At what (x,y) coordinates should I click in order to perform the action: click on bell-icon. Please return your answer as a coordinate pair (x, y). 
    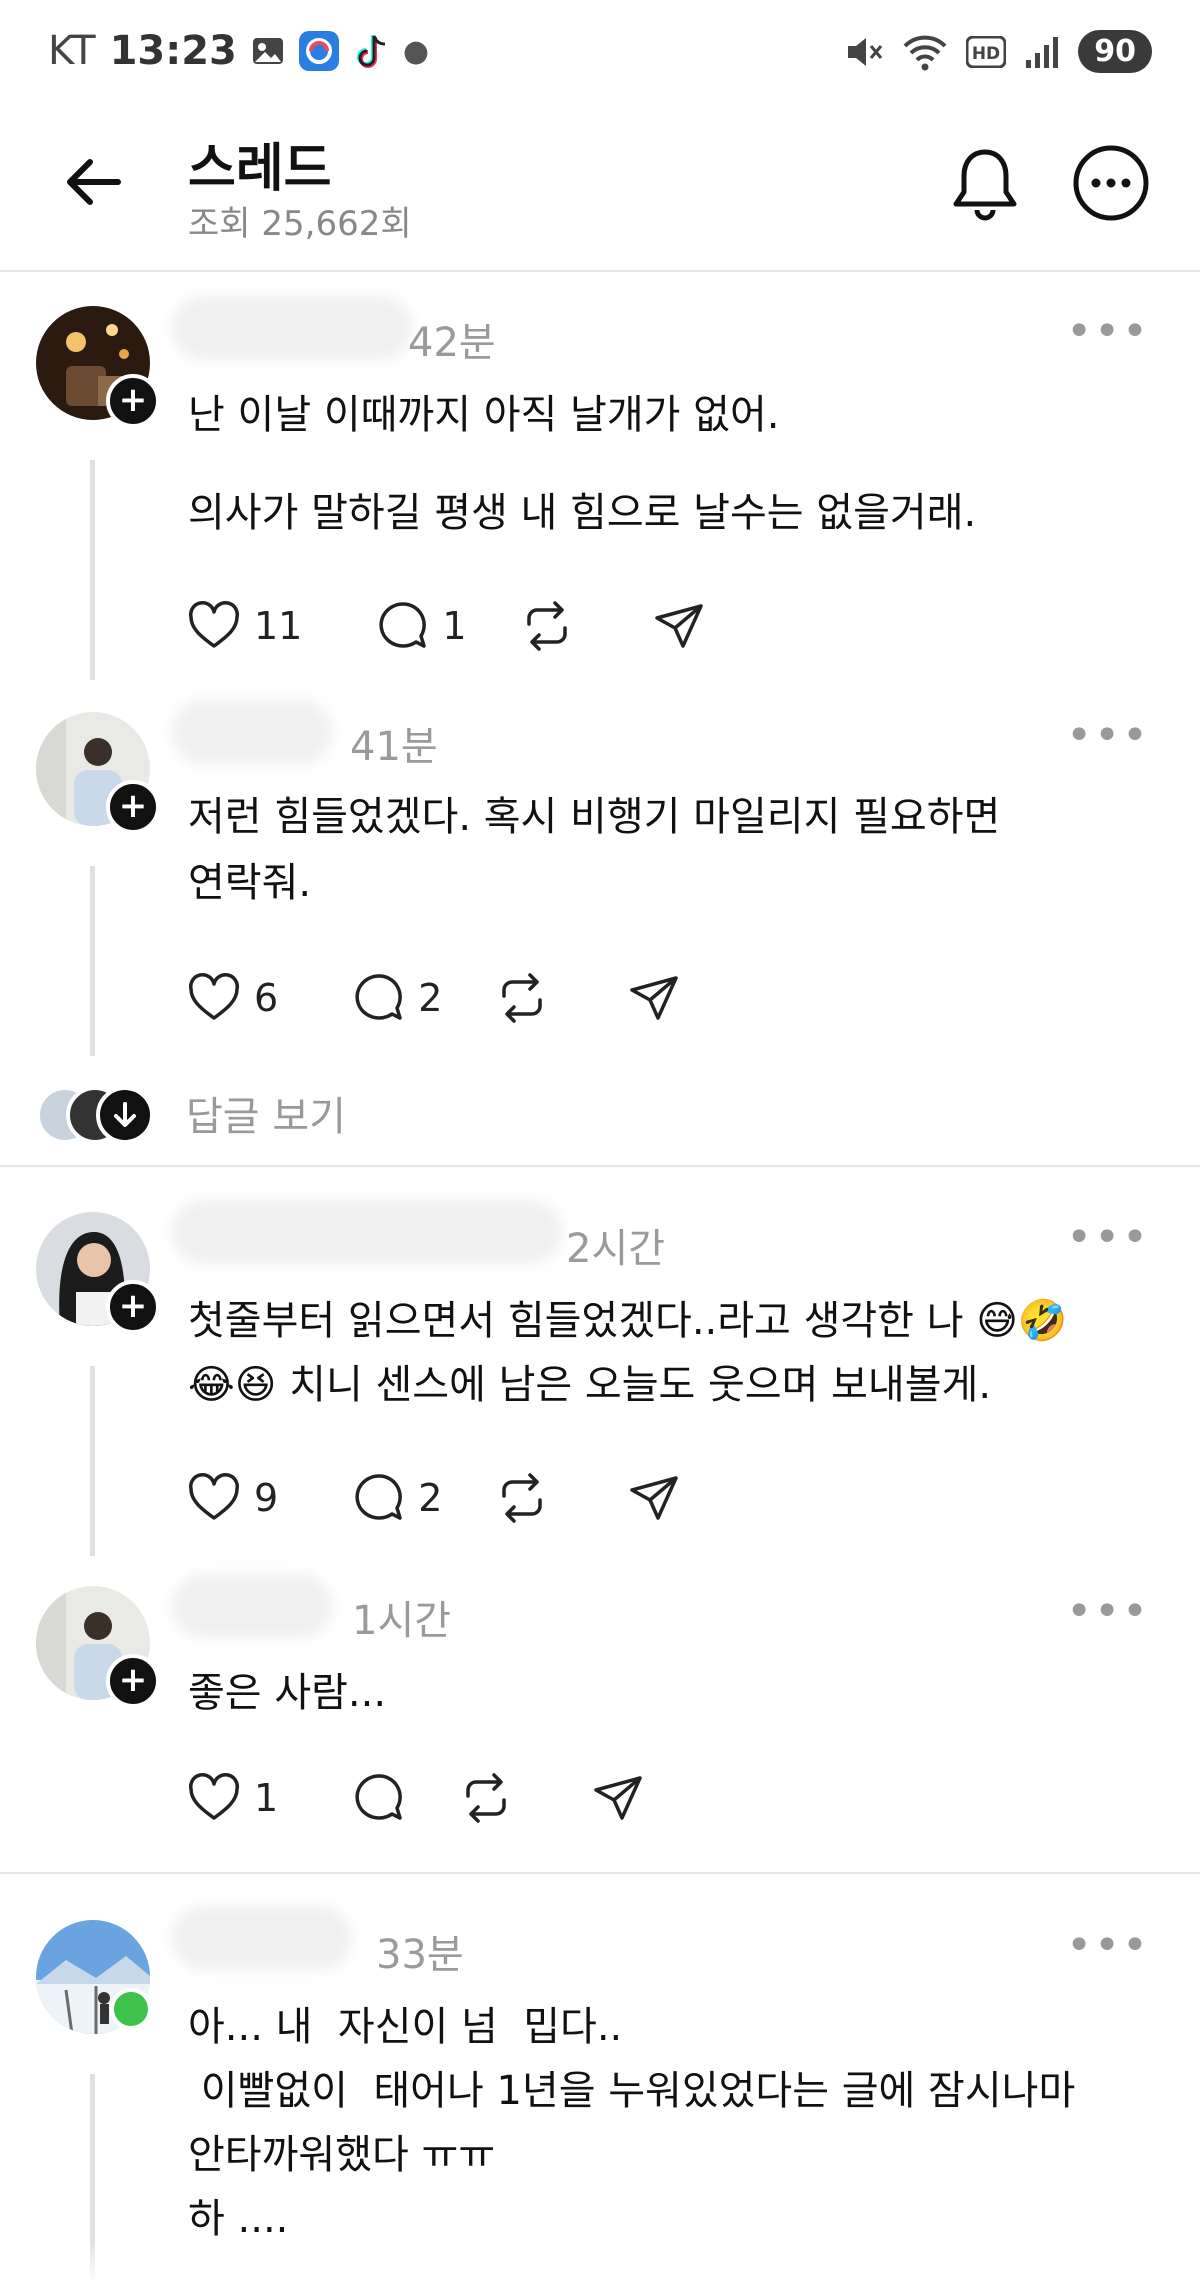
    Looking at the image, I should click on (985, 184).